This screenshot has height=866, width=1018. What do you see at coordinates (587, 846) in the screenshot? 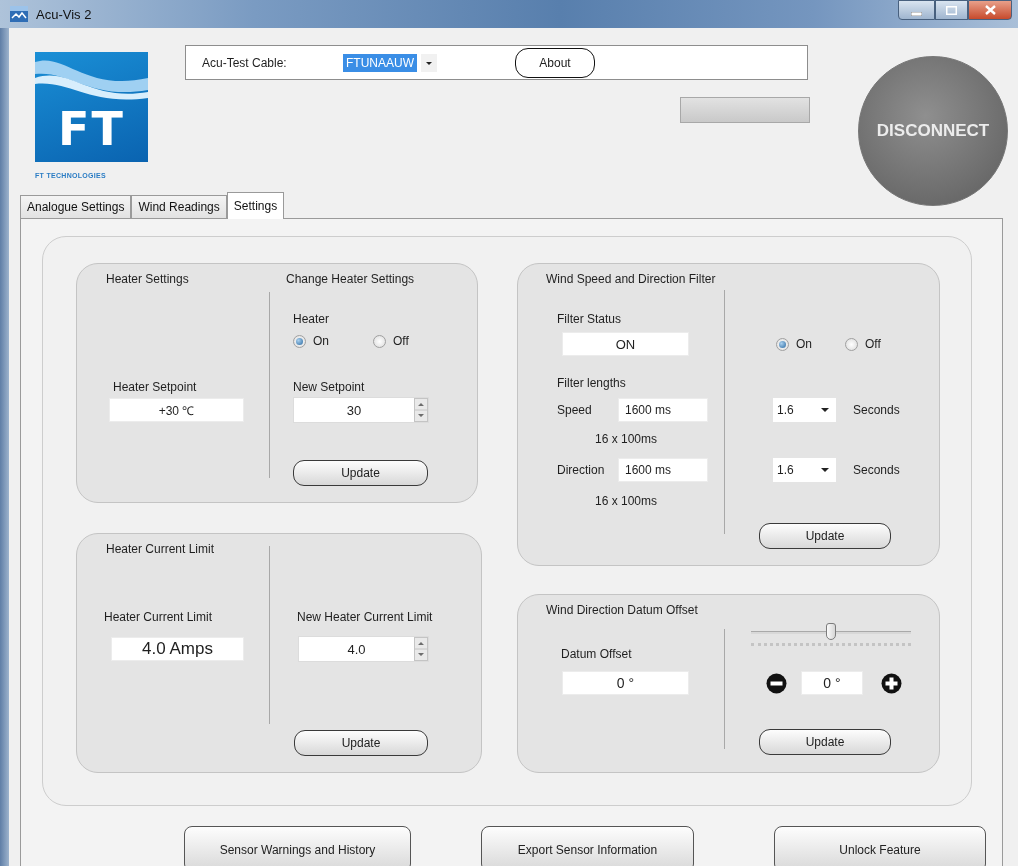
I see `footer-button: Export Sensor Information` at bounding box center [587, 846].